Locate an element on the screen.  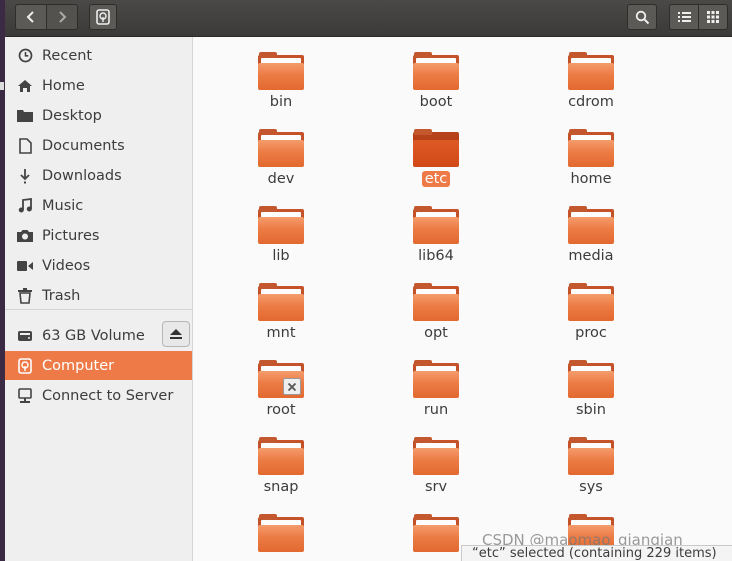
sidebar-item-connect-to-server: Connect to Server is located at coordinates (98, 395).